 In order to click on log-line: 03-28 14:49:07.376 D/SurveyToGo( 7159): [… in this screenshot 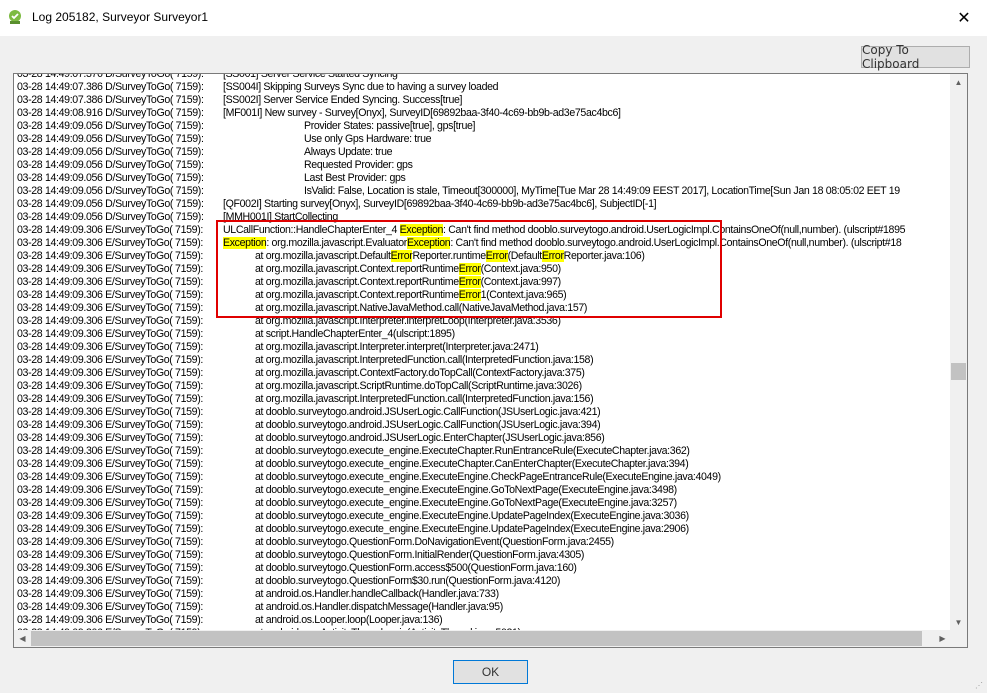, I will do `click(483, 77)`.